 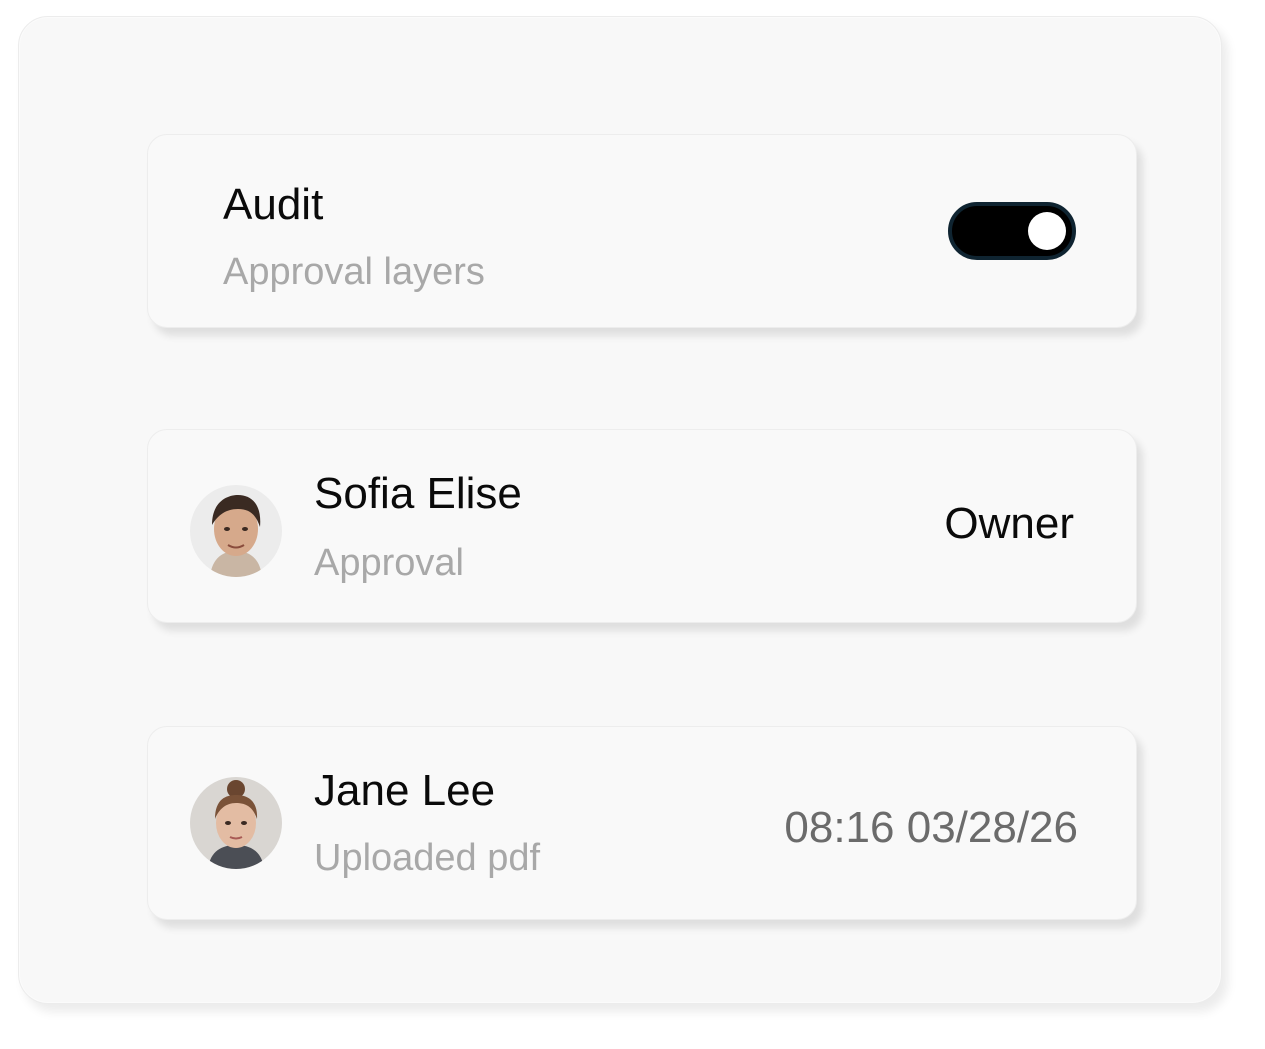 What do you see at coordinates (1012, 231) in the screenshot?
I see `audit-toggle` at bounding box center [1012, 231].